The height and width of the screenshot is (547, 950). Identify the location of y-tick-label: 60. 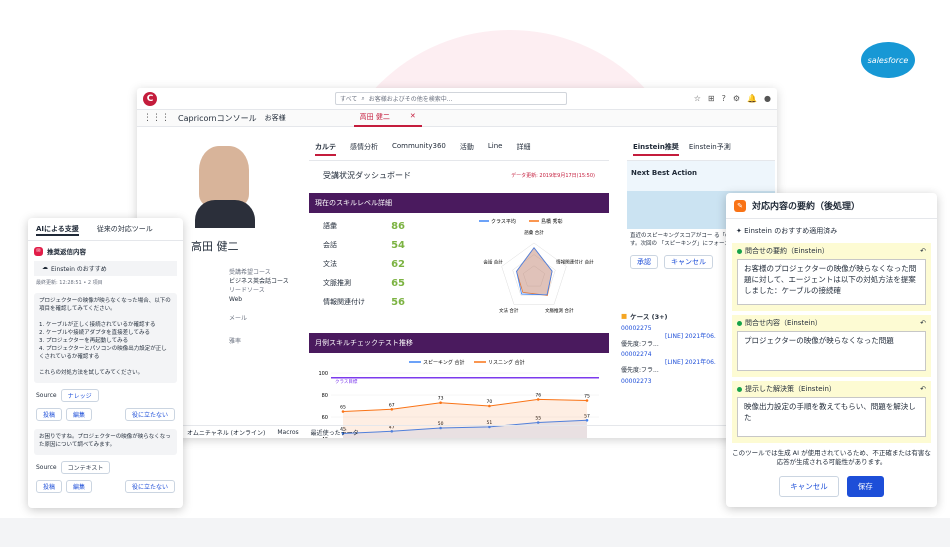
(325, 418).